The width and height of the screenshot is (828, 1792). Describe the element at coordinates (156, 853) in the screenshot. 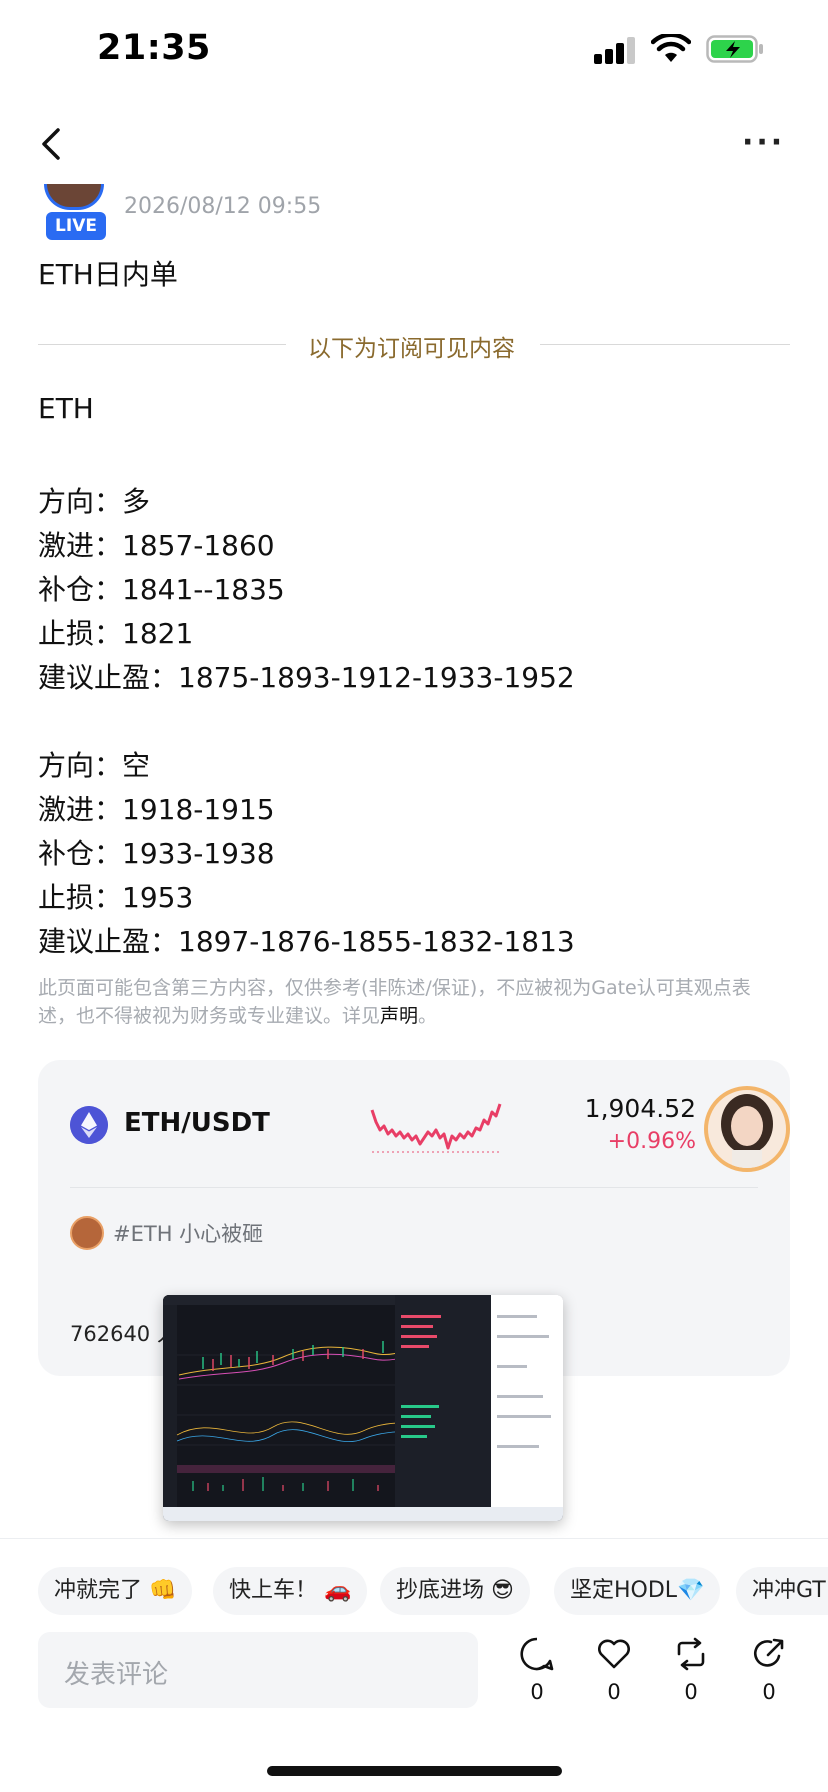

I see `short-add-position: 补仓：1933-1938` at that location.